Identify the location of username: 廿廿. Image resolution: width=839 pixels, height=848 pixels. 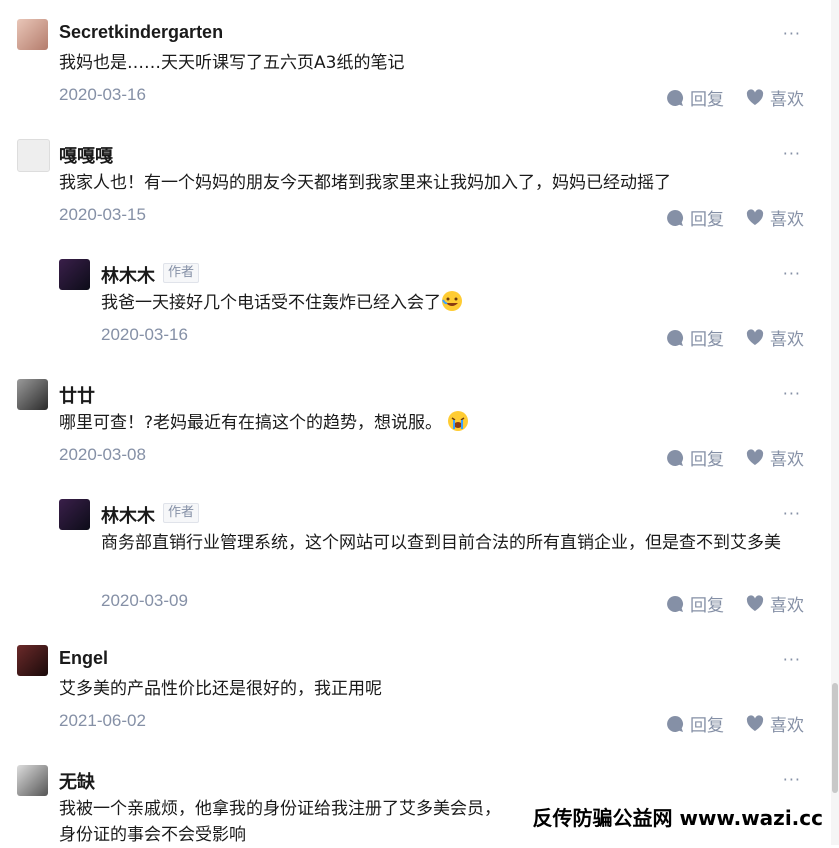
(77, 395).